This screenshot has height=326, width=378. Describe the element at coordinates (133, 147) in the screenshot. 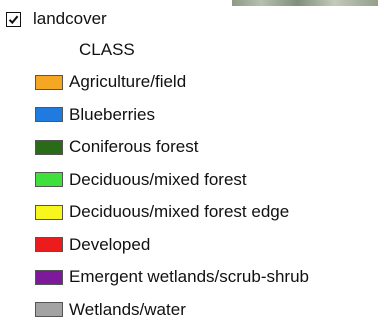

I see `legend-label: Coniferous forest` at that location.